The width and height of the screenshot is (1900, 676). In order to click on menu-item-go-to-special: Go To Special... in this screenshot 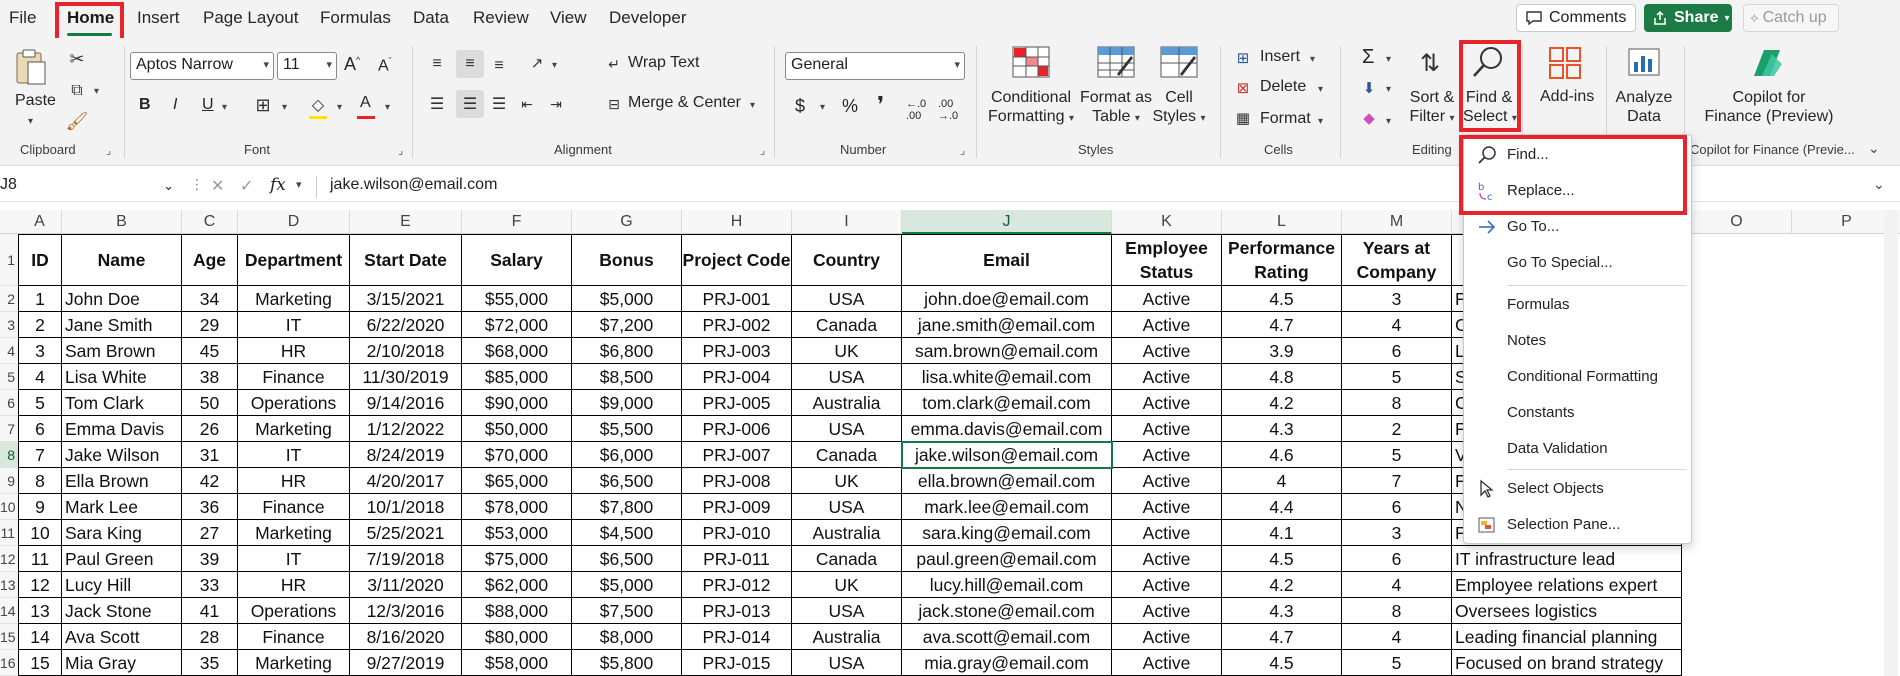, I will do `click(1578, 263)`.